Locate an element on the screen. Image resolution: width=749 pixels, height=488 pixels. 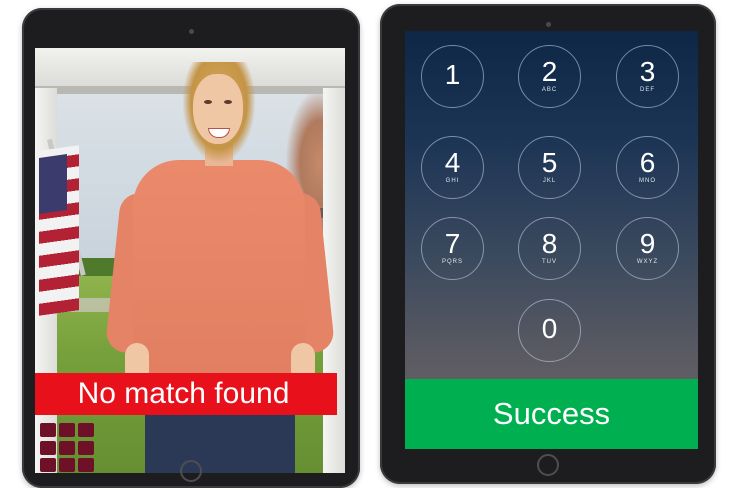
keypad-key-7: 7 PQRS is located at coordinates (452, 248).